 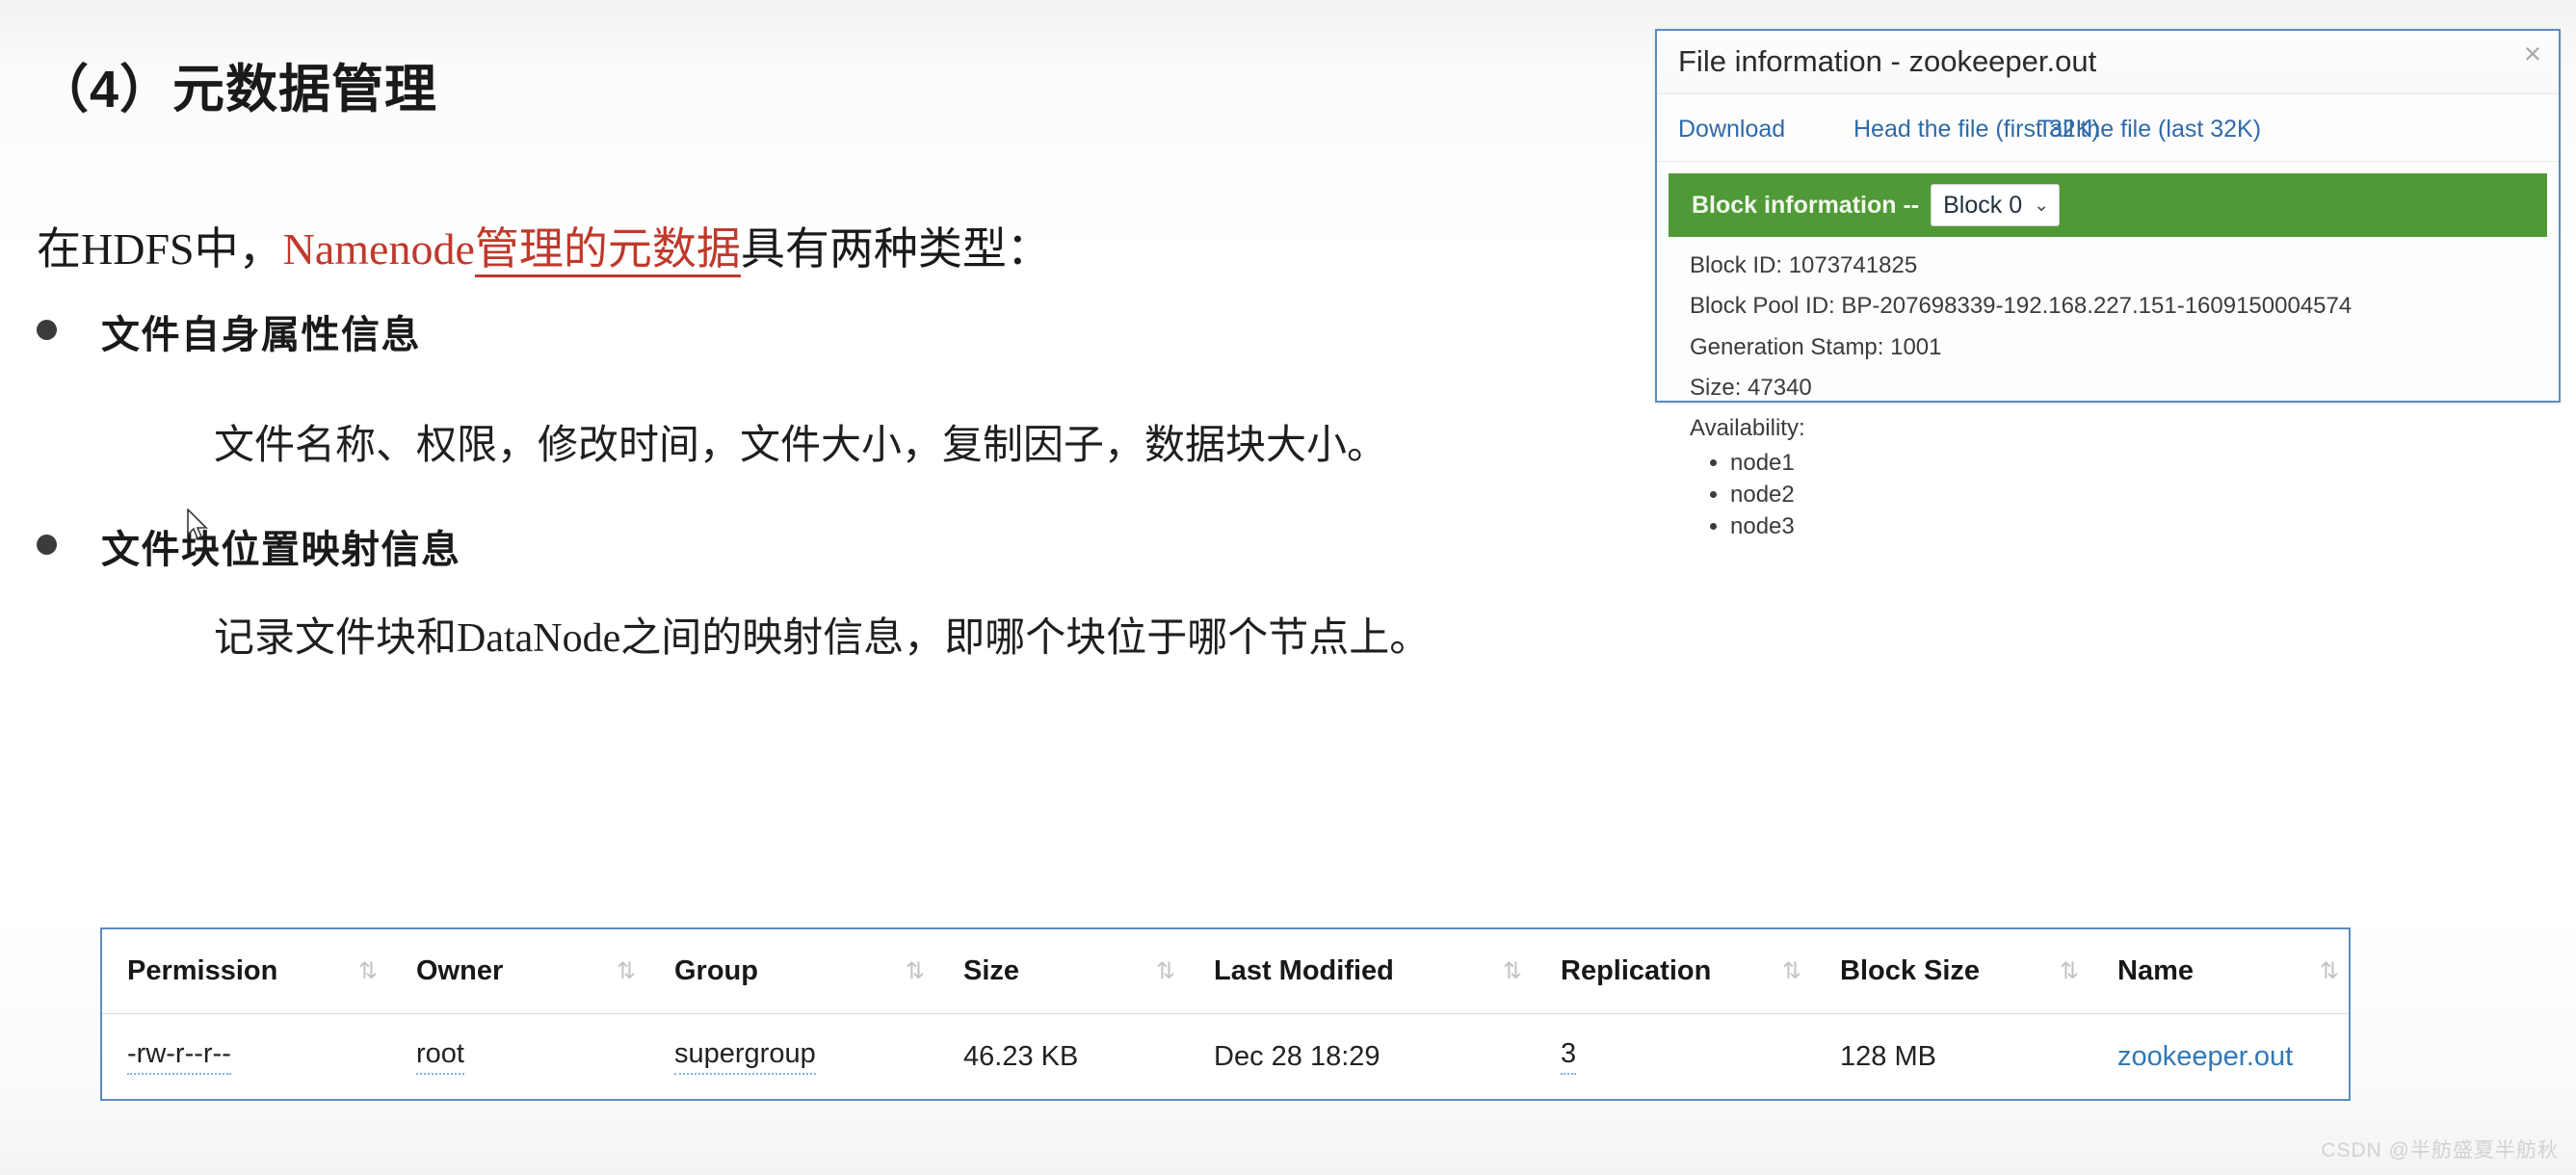 I want to click on column-header-group: Group ⇅, so click(x=793, y=971).